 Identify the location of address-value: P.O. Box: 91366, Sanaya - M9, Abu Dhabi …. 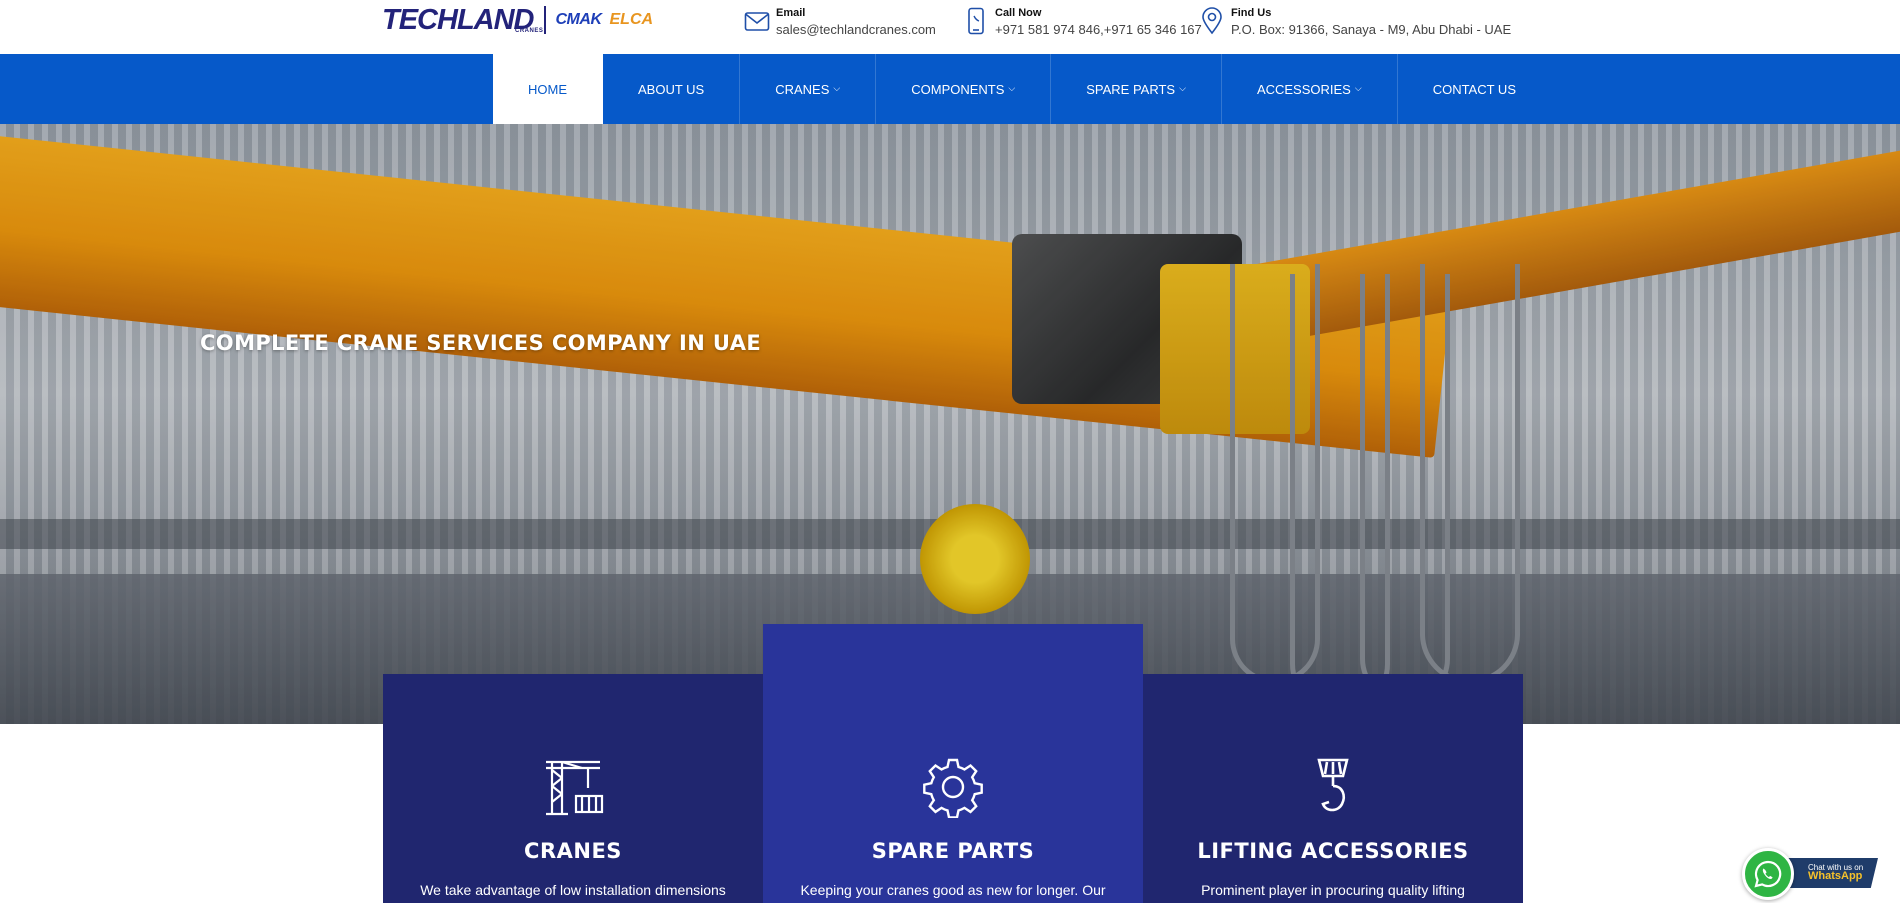
(1371, 29).